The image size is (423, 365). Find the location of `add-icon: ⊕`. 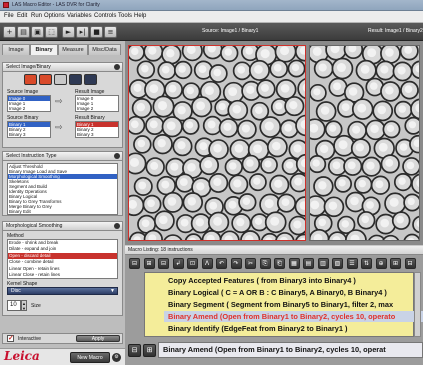

add-icon: ⊕ is located at coordinates (381, 263).